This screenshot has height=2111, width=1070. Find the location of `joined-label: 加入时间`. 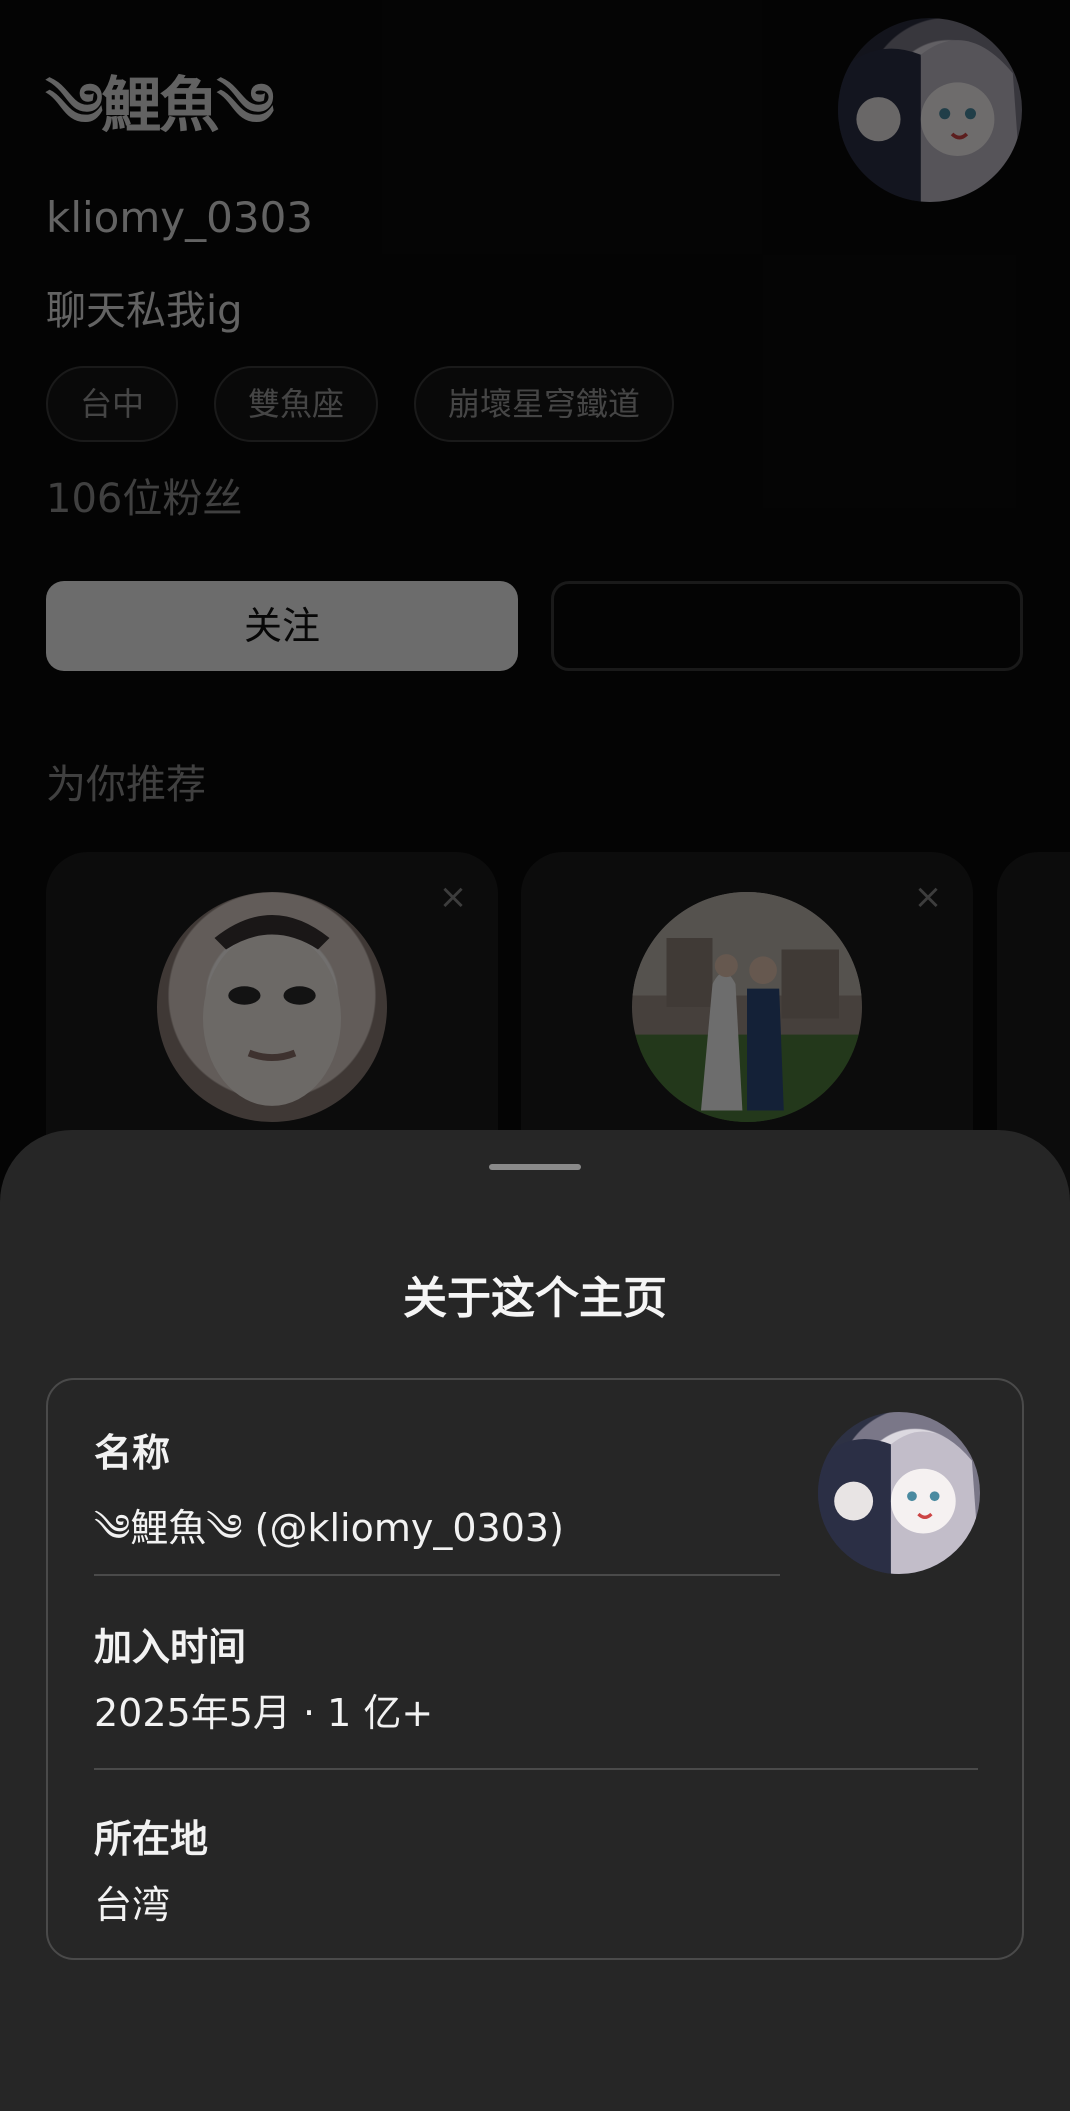

joined-label: 加入时间 is located at coordinates (170, 1647).